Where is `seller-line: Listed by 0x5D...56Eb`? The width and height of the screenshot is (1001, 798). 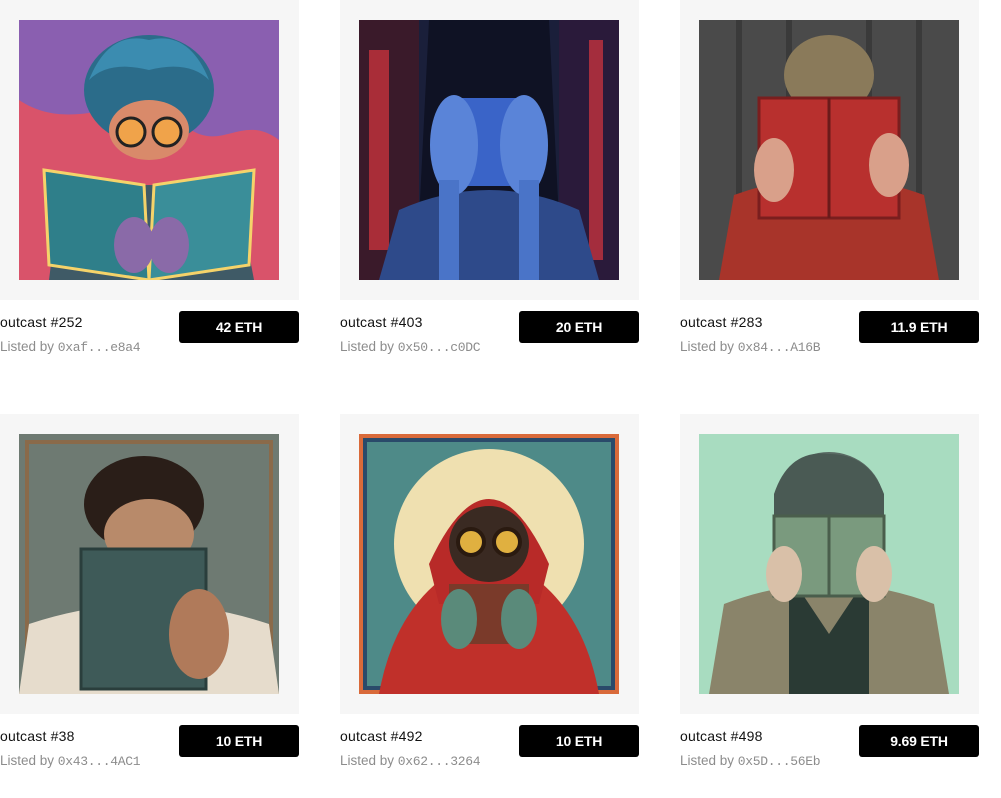 seller-line: Listed by 0x5D...56Eb is located at coordinates (750, 761).